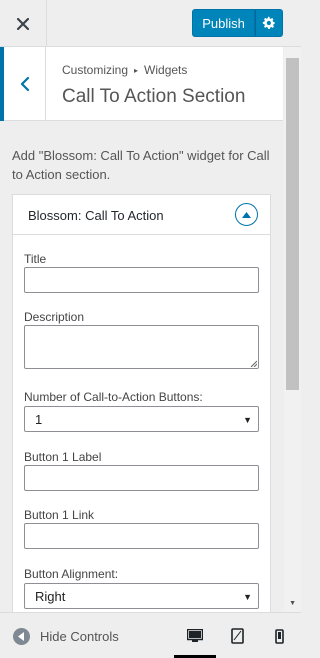  I want to click on close-icon, so click(23, 23).